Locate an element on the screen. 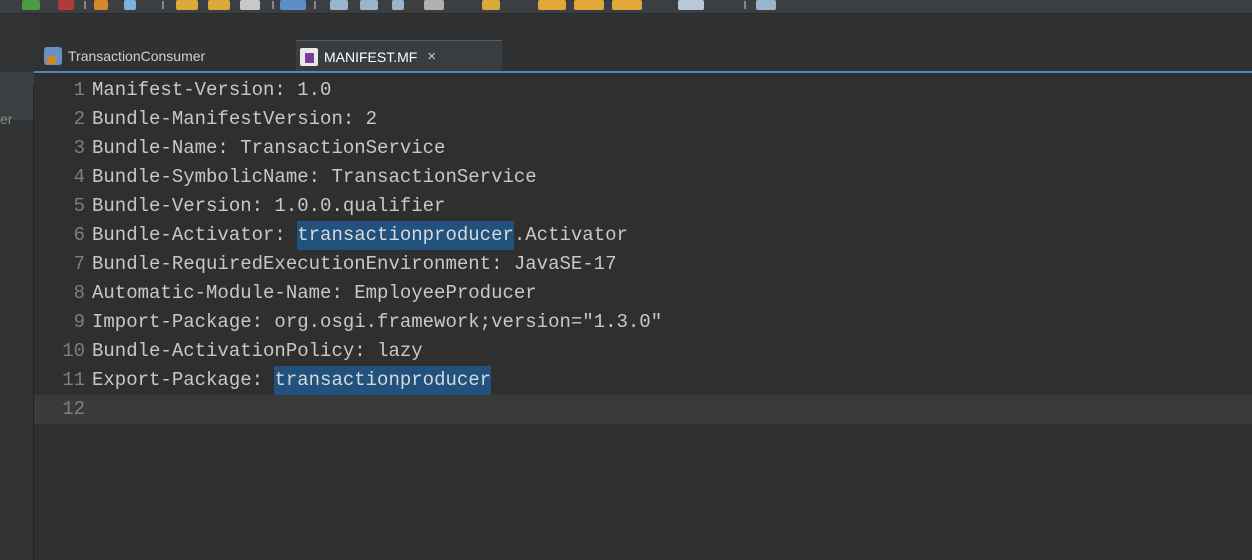 The image size is (1252, 560). forward-arrow-icon is located at coordinates (589, 5).